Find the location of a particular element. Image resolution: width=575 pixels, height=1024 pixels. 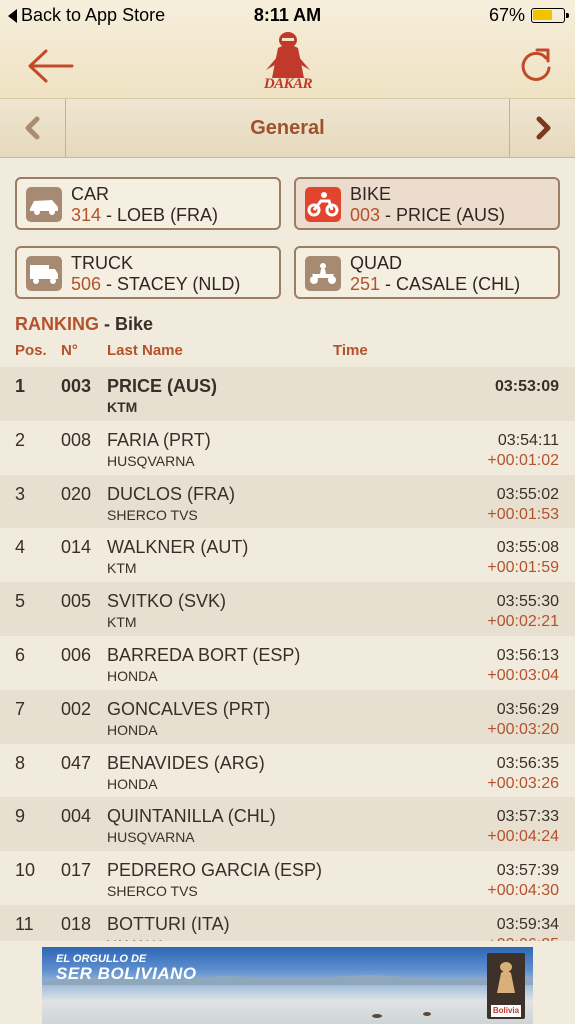

chevron-right-icon is located at coordinates (543, 128).